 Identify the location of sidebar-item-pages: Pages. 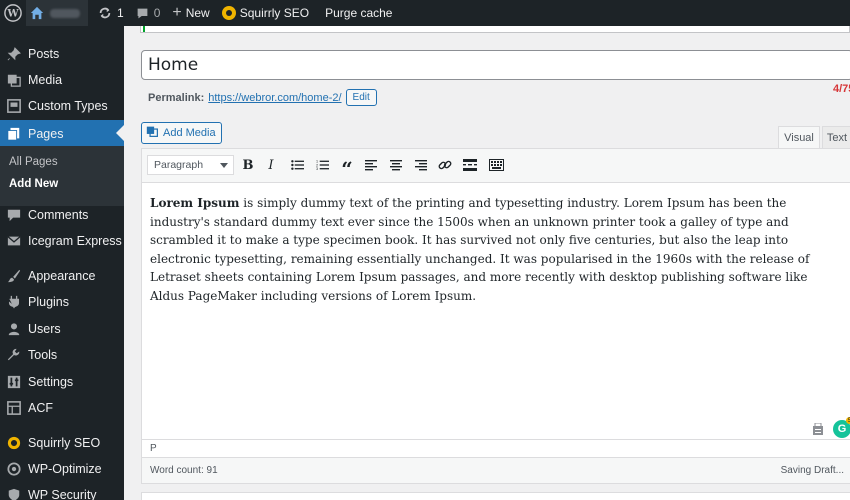
(62, 133).